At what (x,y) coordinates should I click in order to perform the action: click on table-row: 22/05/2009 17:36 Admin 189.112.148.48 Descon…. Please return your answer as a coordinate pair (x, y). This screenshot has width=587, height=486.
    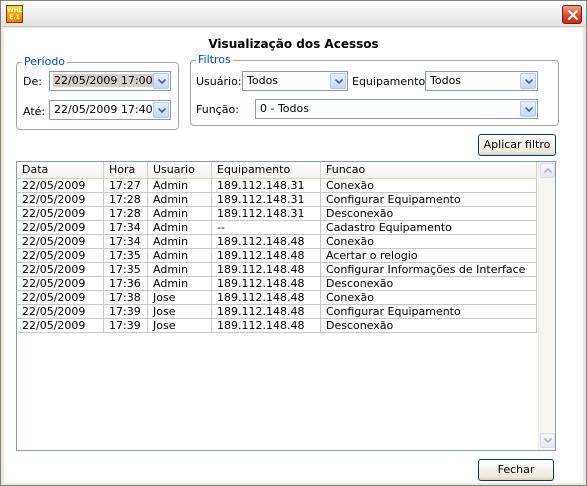
    Looking at the image, I should click on (277, 284).